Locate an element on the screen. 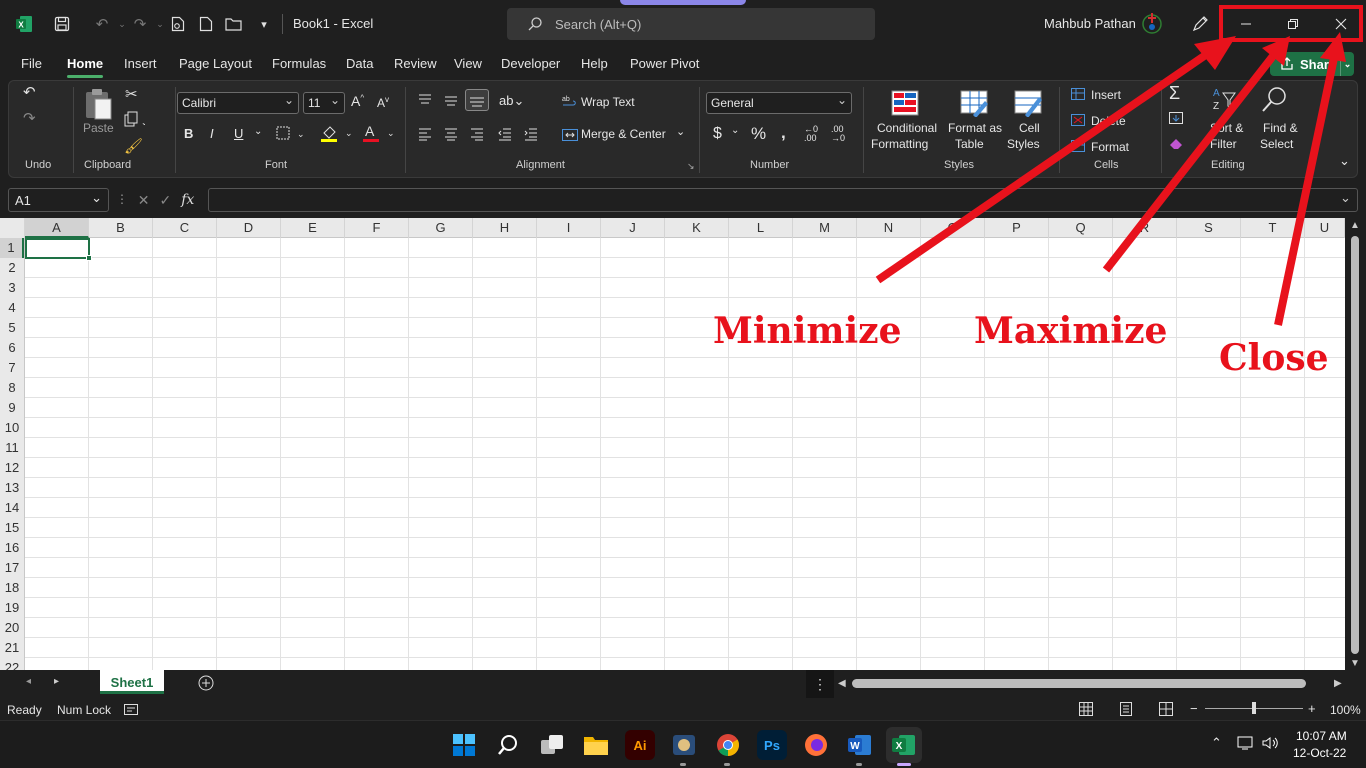 The height and width of the screenshot is (768, 1366). column-header: R is located at coordinates (1145, 228).